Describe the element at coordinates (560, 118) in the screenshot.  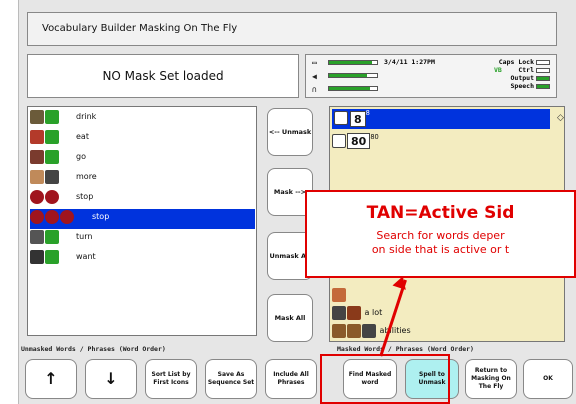
I see `scroll-indicator-icon: ◇` at that location.